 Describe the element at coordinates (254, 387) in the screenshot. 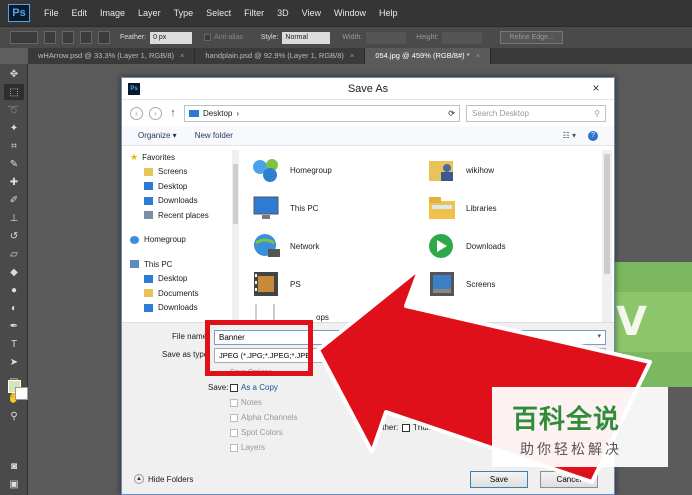

I see `as-a-copy-checkbox: As a Copy` at that location.